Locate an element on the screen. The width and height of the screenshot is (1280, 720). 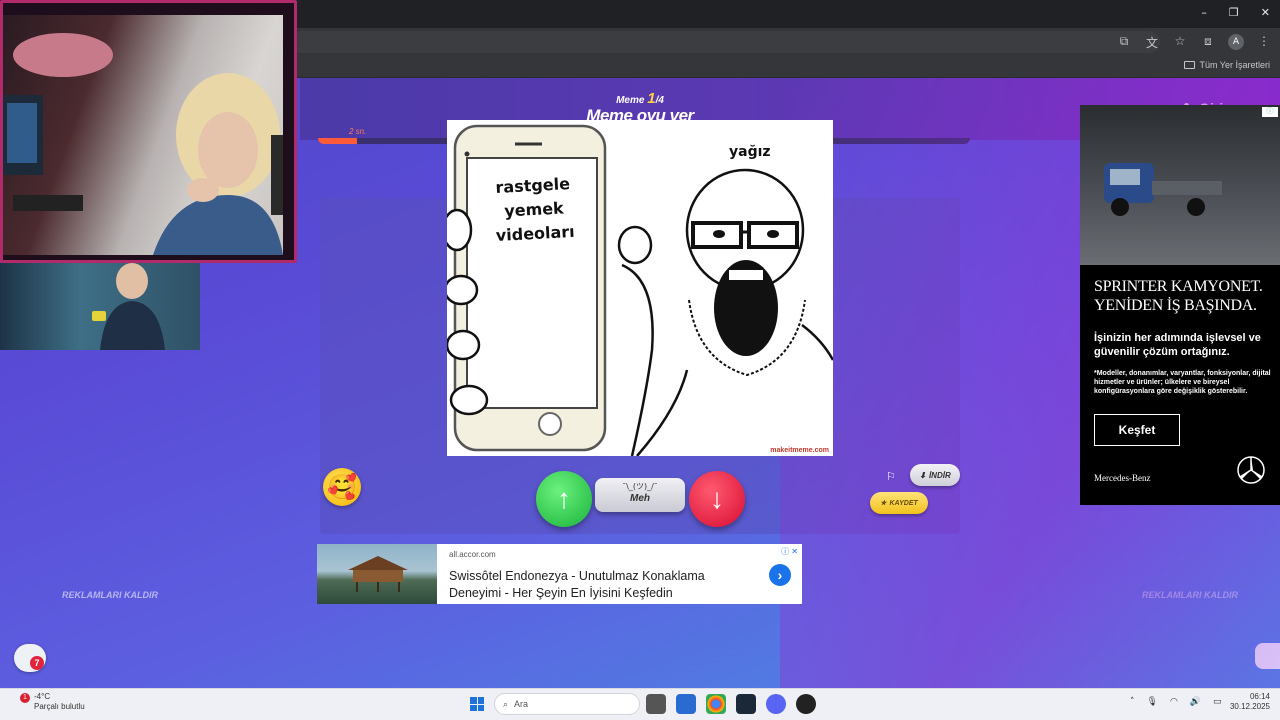
time: 06:14 is located at coordinates (1259, 696).